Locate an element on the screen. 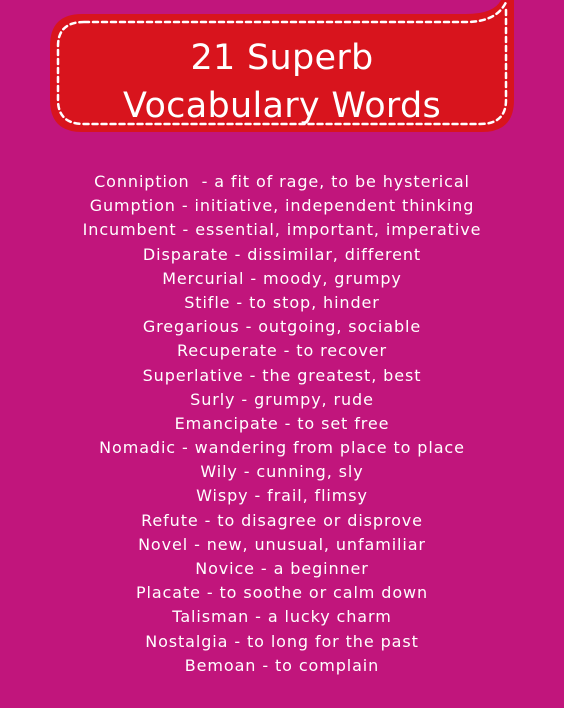  vocabulary-item: Emancipate - to set free is located at coordinates (282, 423).